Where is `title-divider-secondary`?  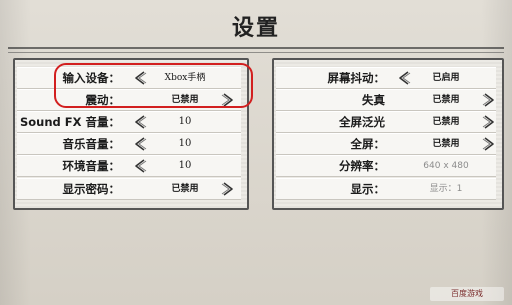
title-divider-secondary is located at coordinates (256, 52).